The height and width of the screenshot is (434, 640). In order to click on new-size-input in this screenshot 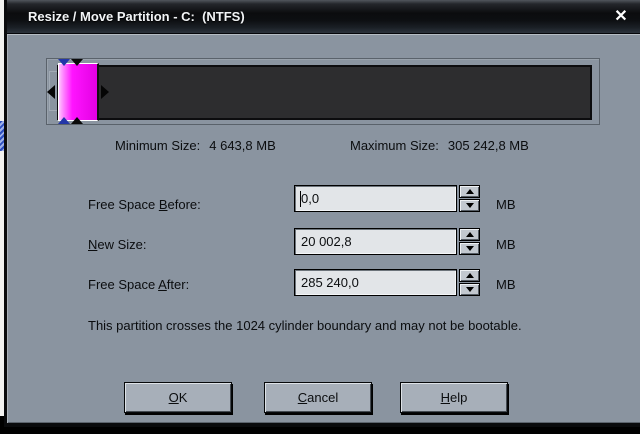, I will do `click(375, 241)`.